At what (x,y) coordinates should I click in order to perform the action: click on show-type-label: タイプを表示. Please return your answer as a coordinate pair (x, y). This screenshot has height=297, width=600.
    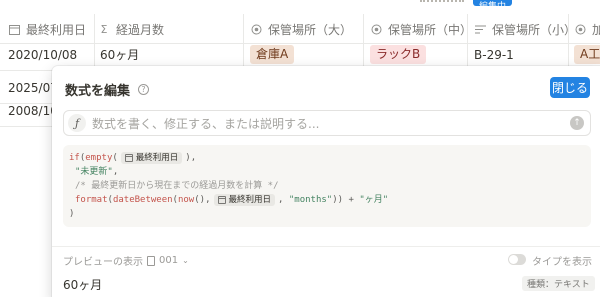
    Looking at the image, I should click on (562, 262).